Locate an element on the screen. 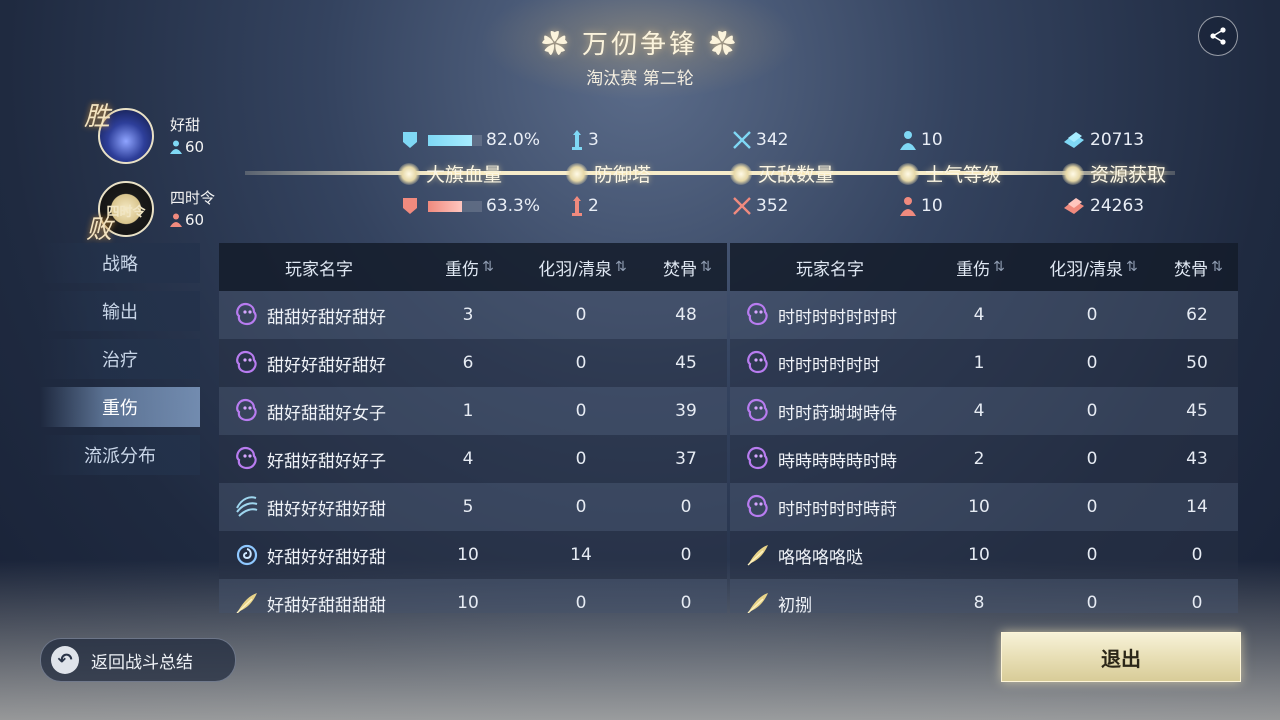 This screenshot has height=720, width=1280. player-cell: 甜好甜甜好女子 is located at coordinates (319, 411).